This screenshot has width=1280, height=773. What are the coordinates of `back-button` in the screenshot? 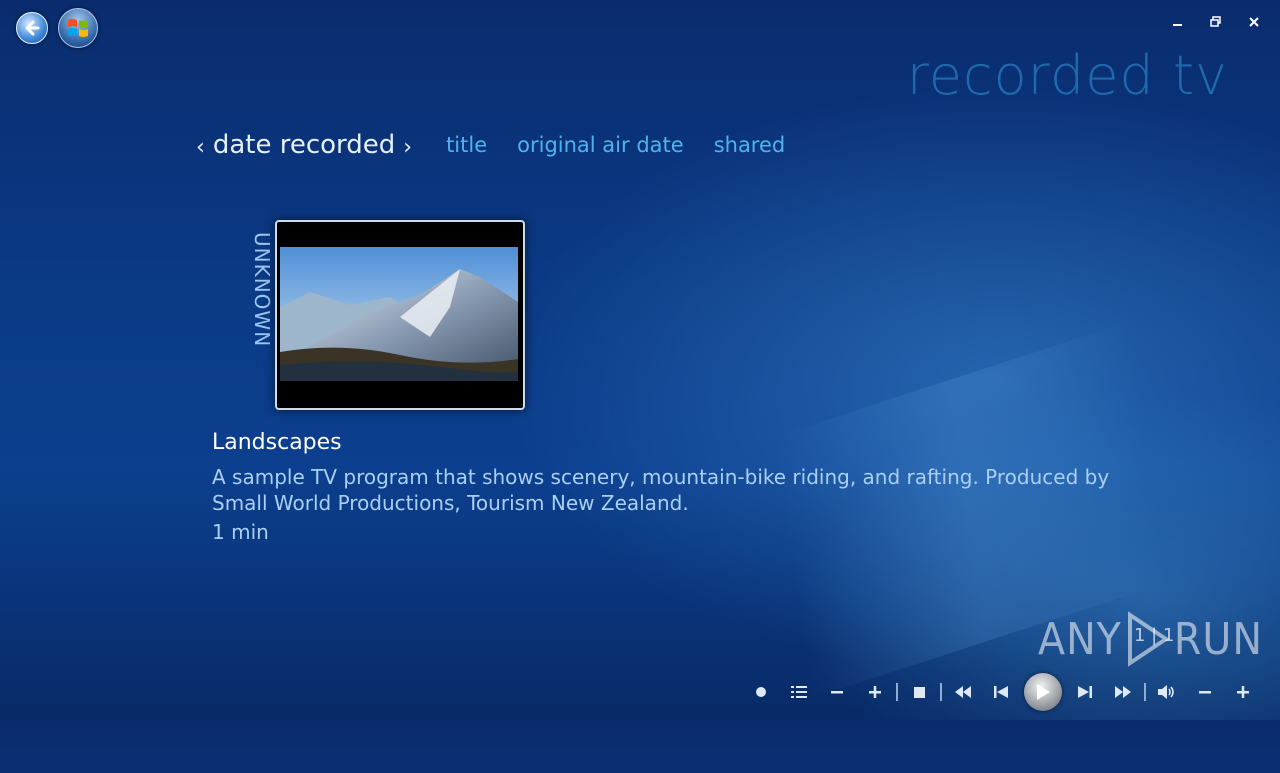 It's located at (32, 28).